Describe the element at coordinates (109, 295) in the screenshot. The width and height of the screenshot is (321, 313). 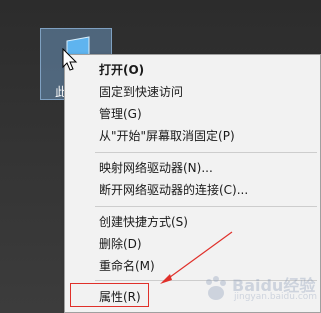
I see `annotation-highlight-box` at that location.